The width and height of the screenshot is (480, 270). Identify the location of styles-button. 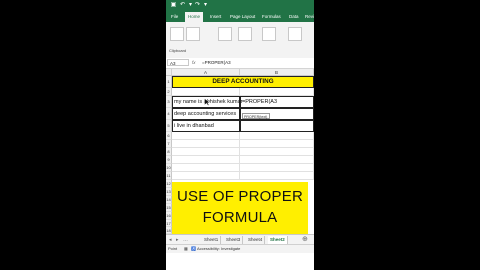
(295, 34).